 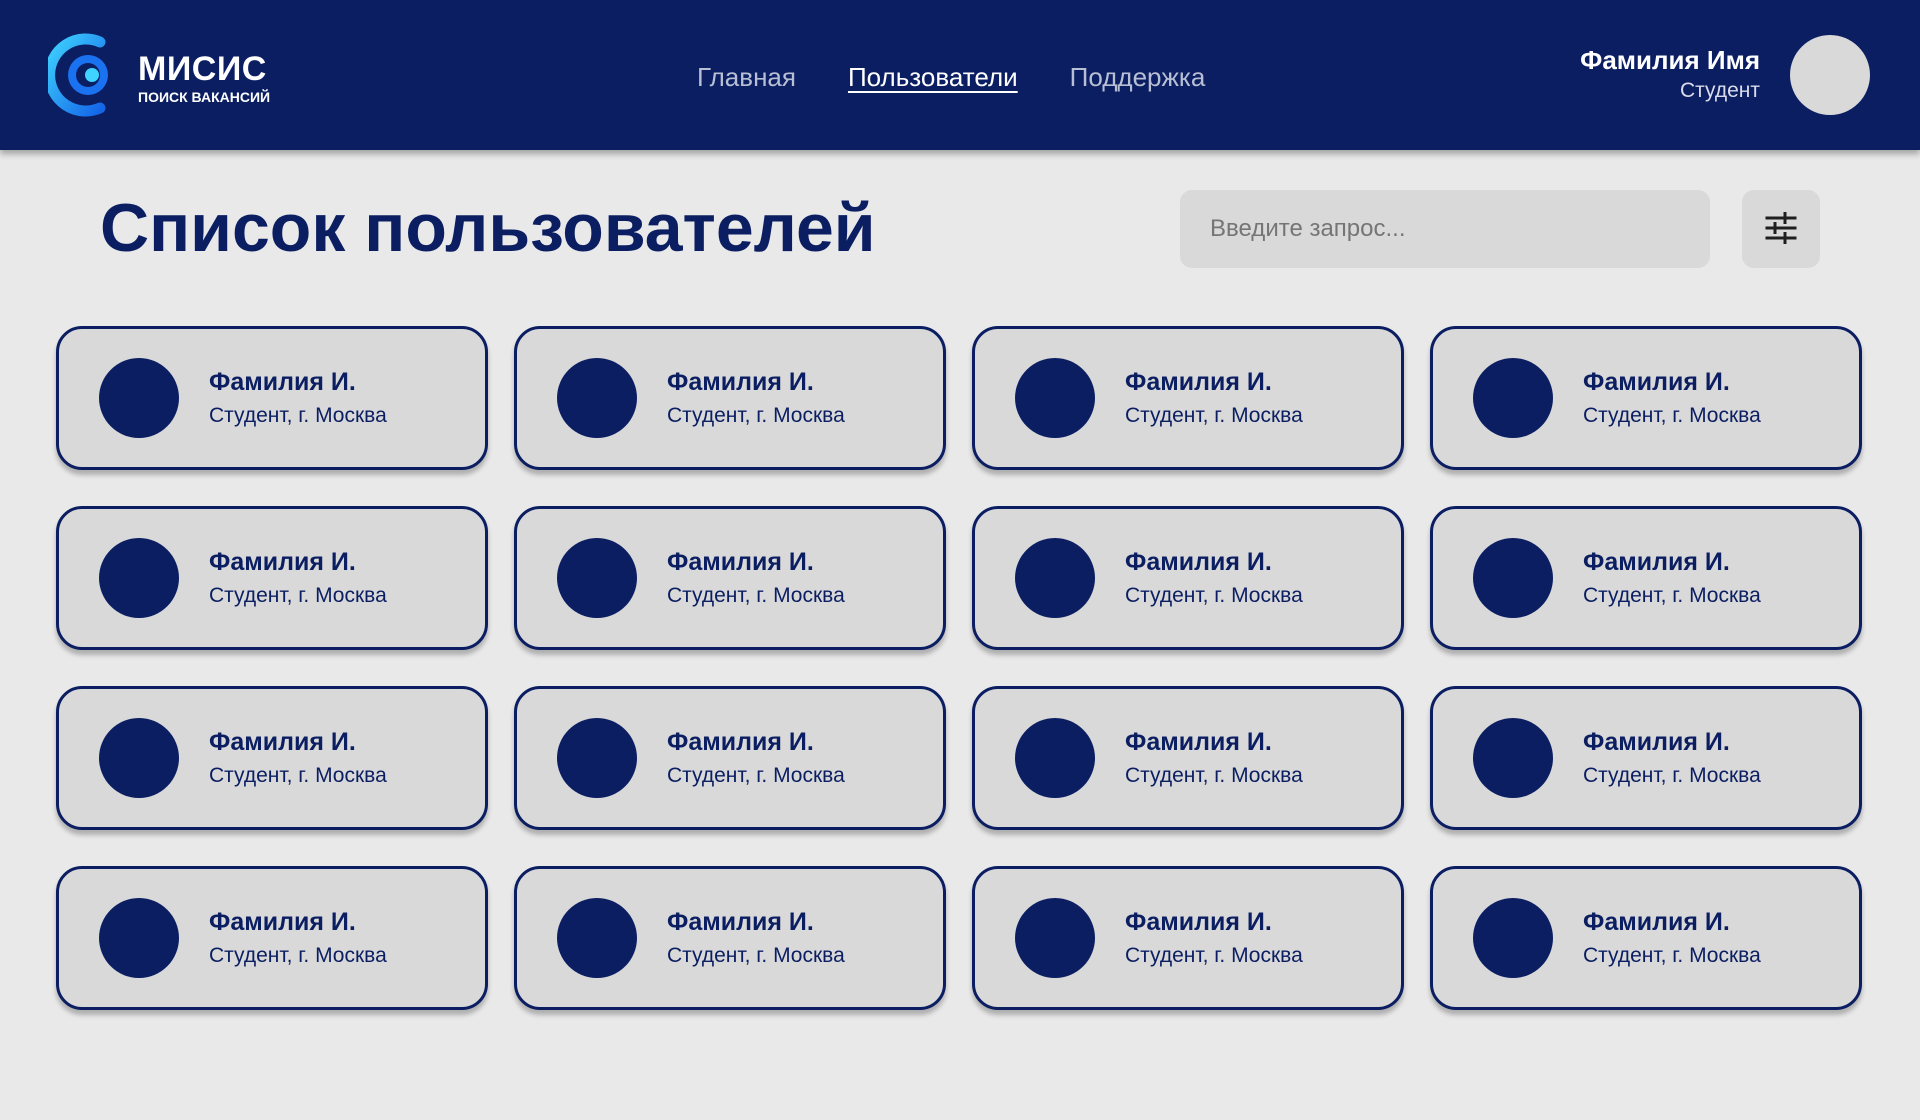 What do you see at coordinates (204, 96) in the screenshot?
I see `logo-subtitle: ПОИСК ВАКАНСИЙ` at bounding box center [204, 96].